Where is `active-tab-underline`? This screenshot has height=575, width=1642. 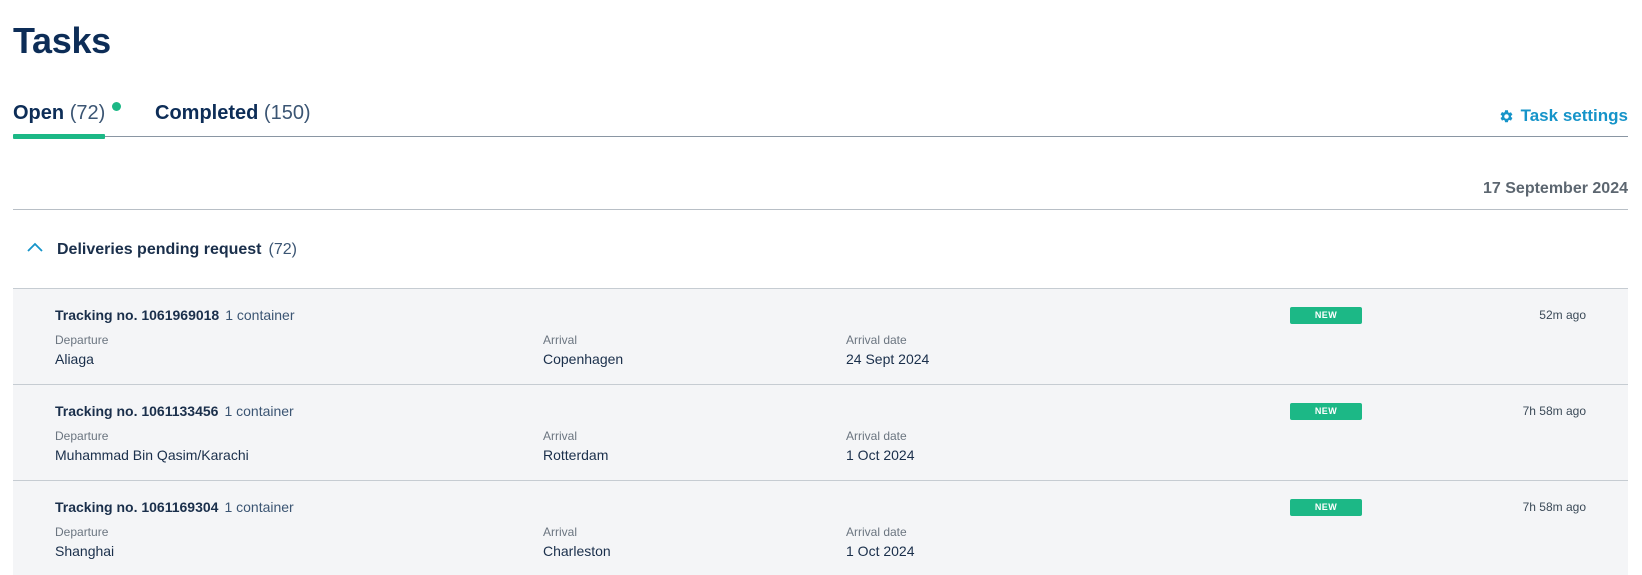
active-tab-underline is located at coordinates (59, 136).